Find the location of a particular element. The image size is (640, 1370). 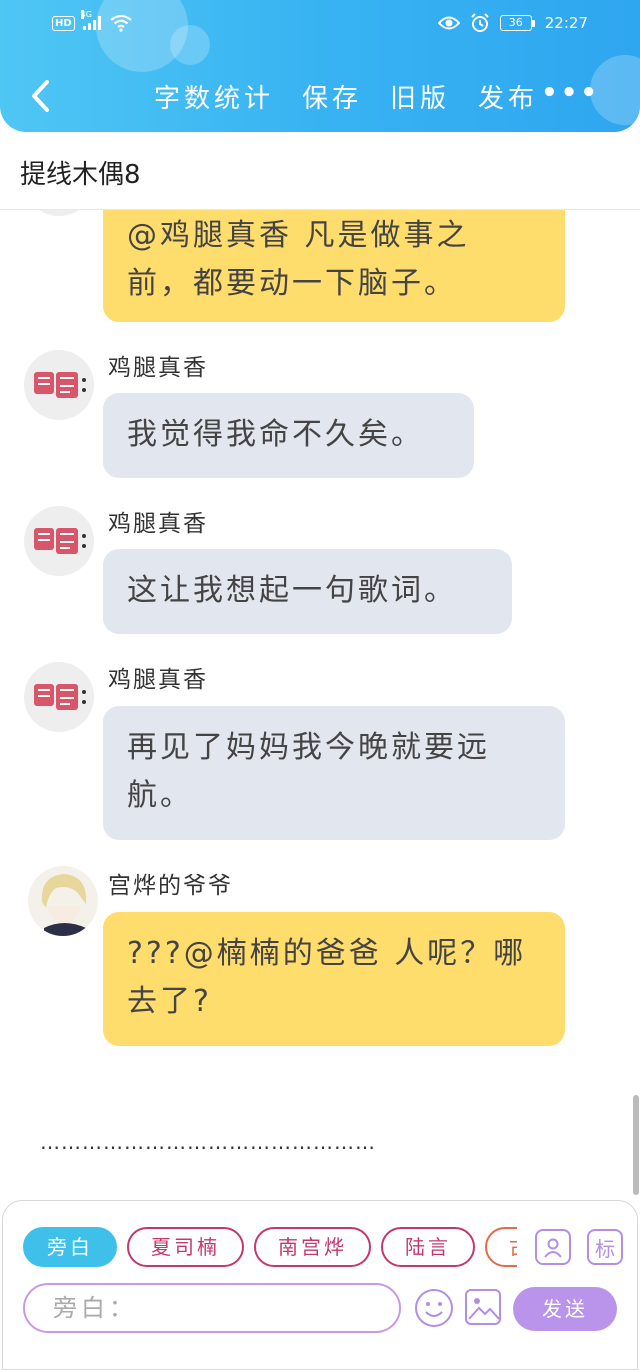

status-bar: HD 4G 36 22:27 is located at coordinates (320, 24).